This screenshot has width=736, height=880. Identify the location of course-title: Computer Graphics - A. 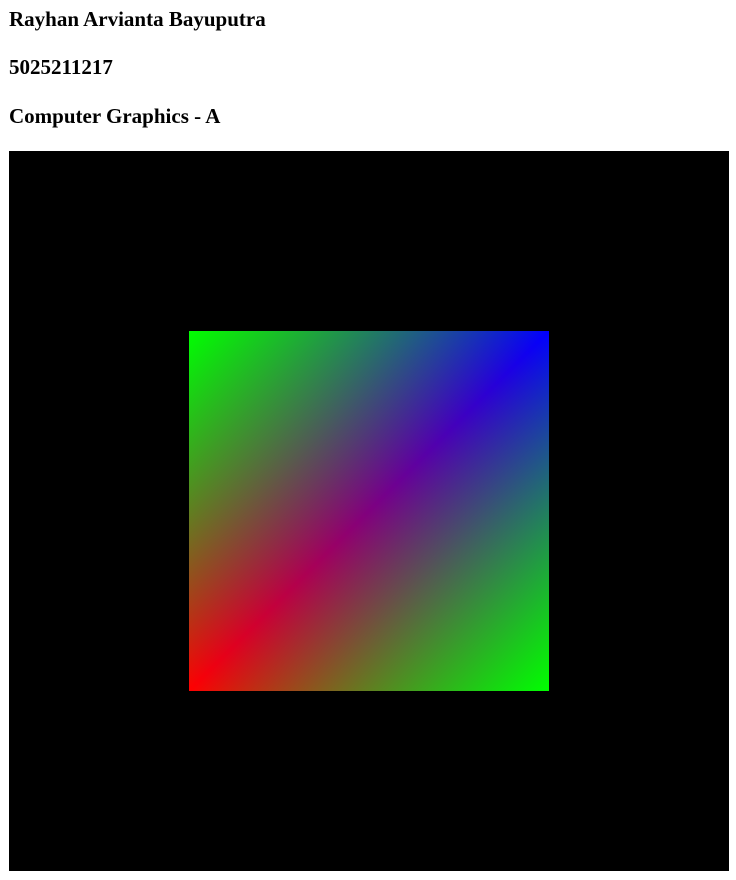
(115, 116).